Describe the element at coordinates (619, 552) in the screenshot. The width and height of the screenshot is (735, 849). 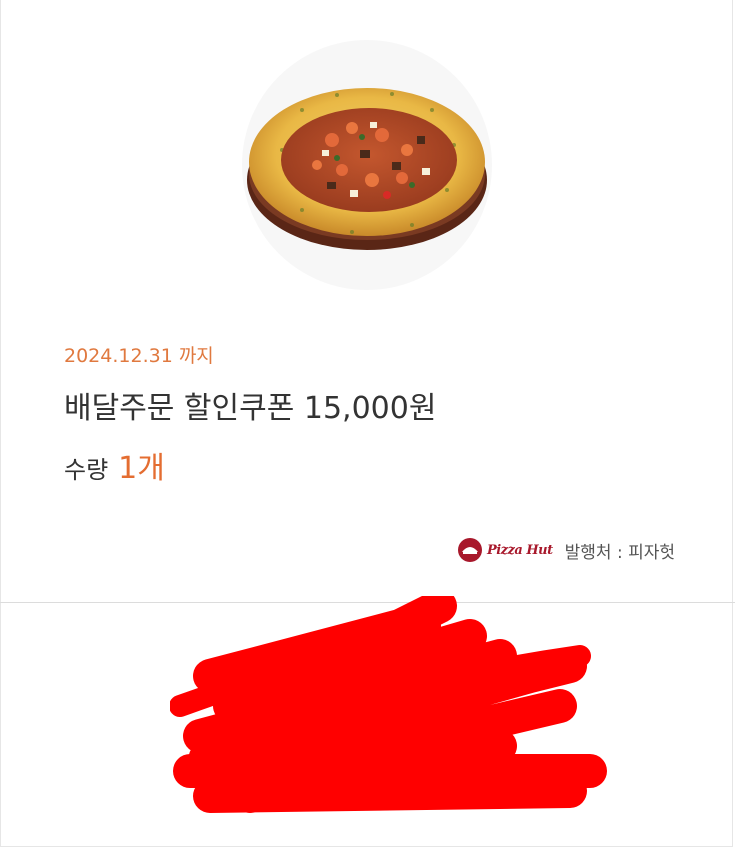
I see `issuer-label: 발행처 : 피자헛` at that location.